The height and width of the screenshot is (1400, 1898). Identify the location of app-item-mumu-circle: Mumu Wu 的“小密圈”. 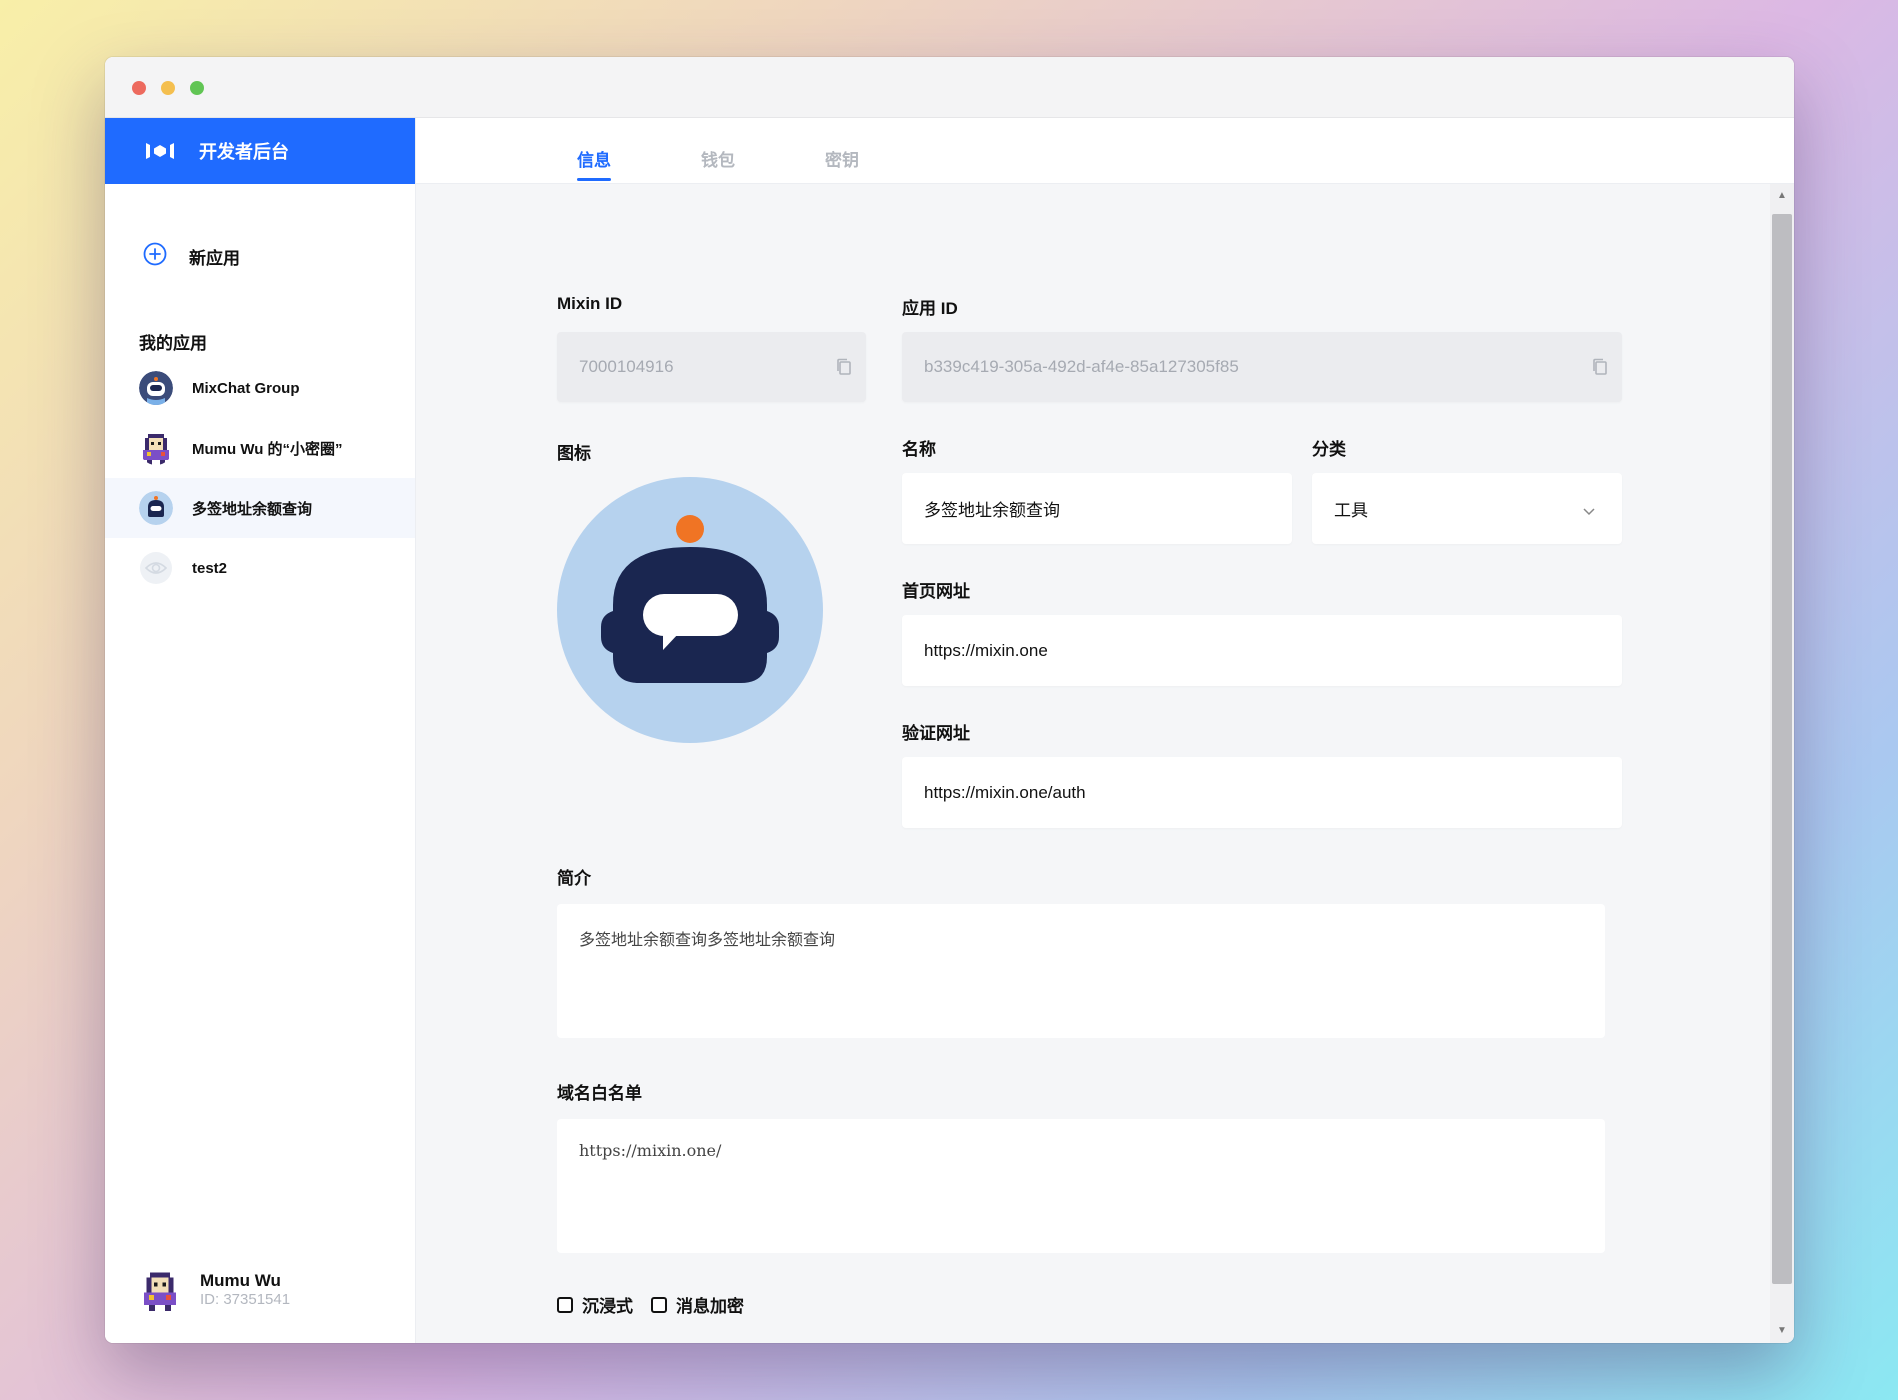
(260, 448).